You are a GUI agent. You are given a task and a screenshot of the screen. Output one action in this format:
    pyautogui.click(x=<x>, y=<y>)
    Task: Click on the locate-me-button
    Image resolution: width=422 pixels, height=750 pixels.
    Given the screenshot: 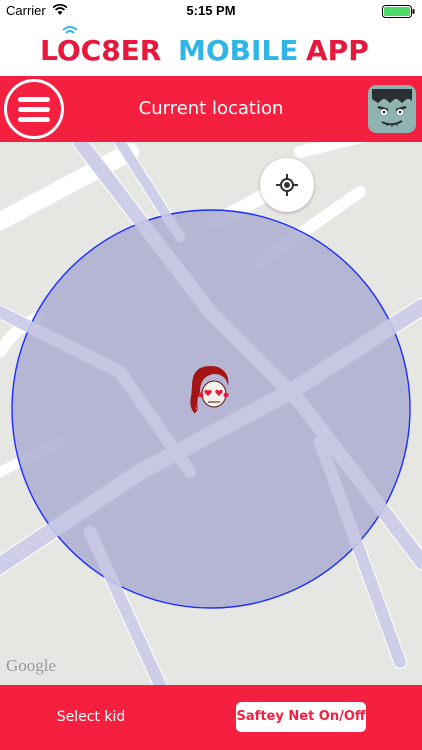 What is the action you would take?
    pyautogui.click(x=287, y=185)
    